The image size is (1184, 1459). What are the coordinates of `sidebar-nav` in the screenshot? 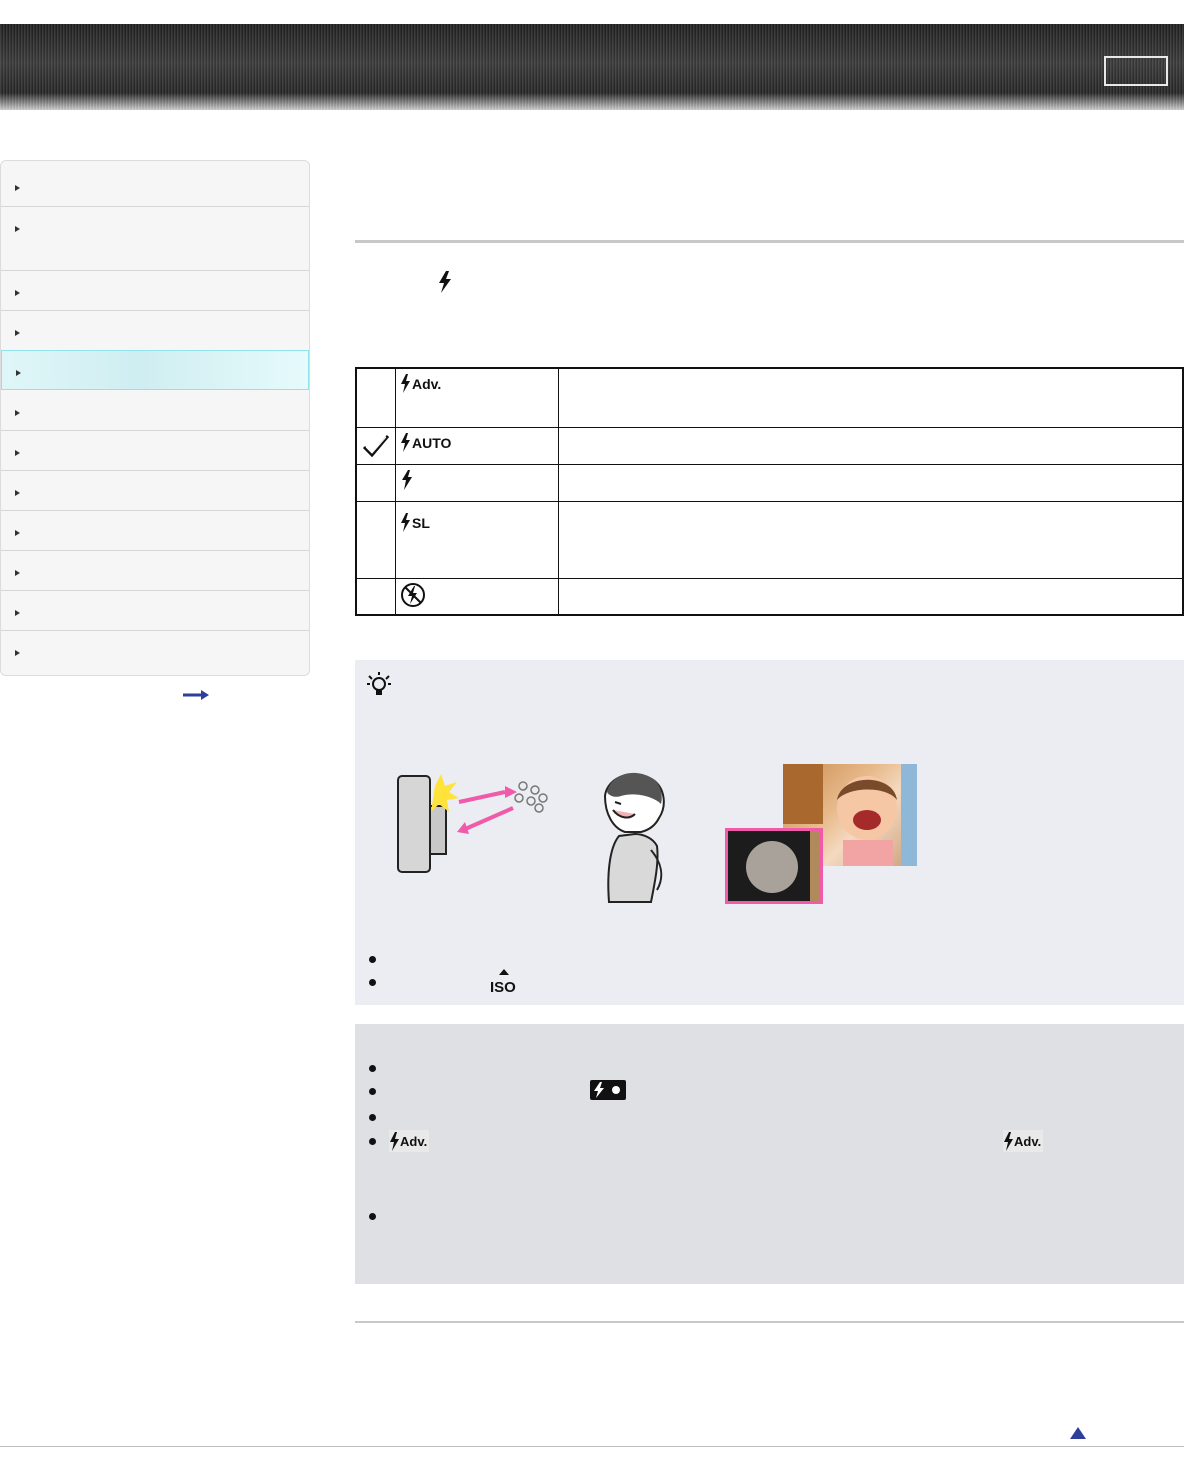 It's located at (155, 418).